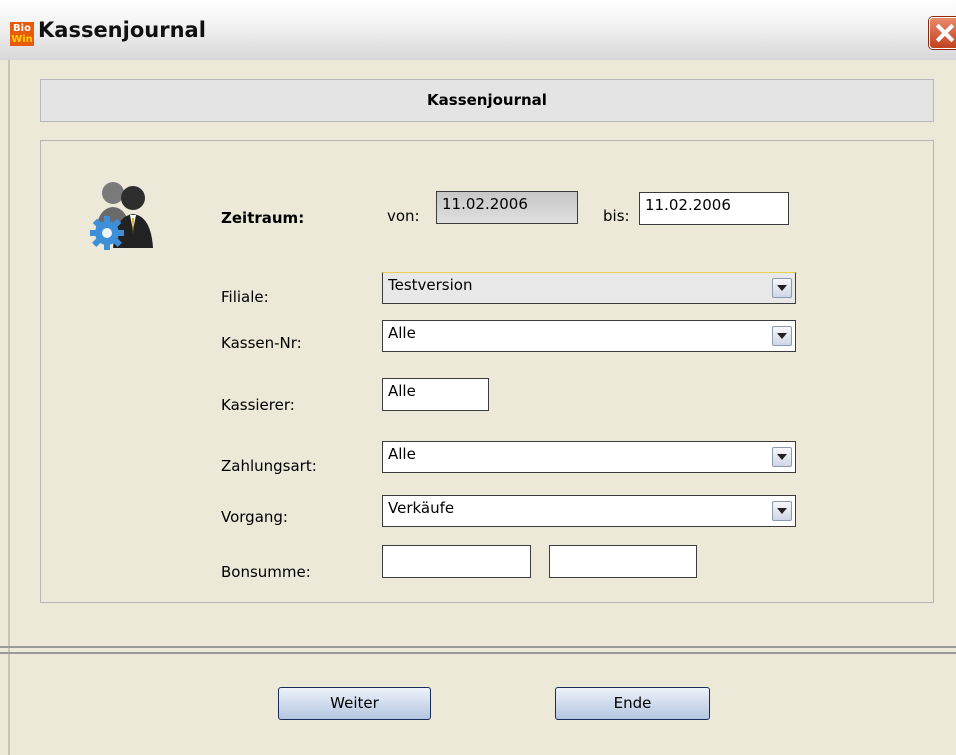  I want to click on close-button, so click(942, 33).